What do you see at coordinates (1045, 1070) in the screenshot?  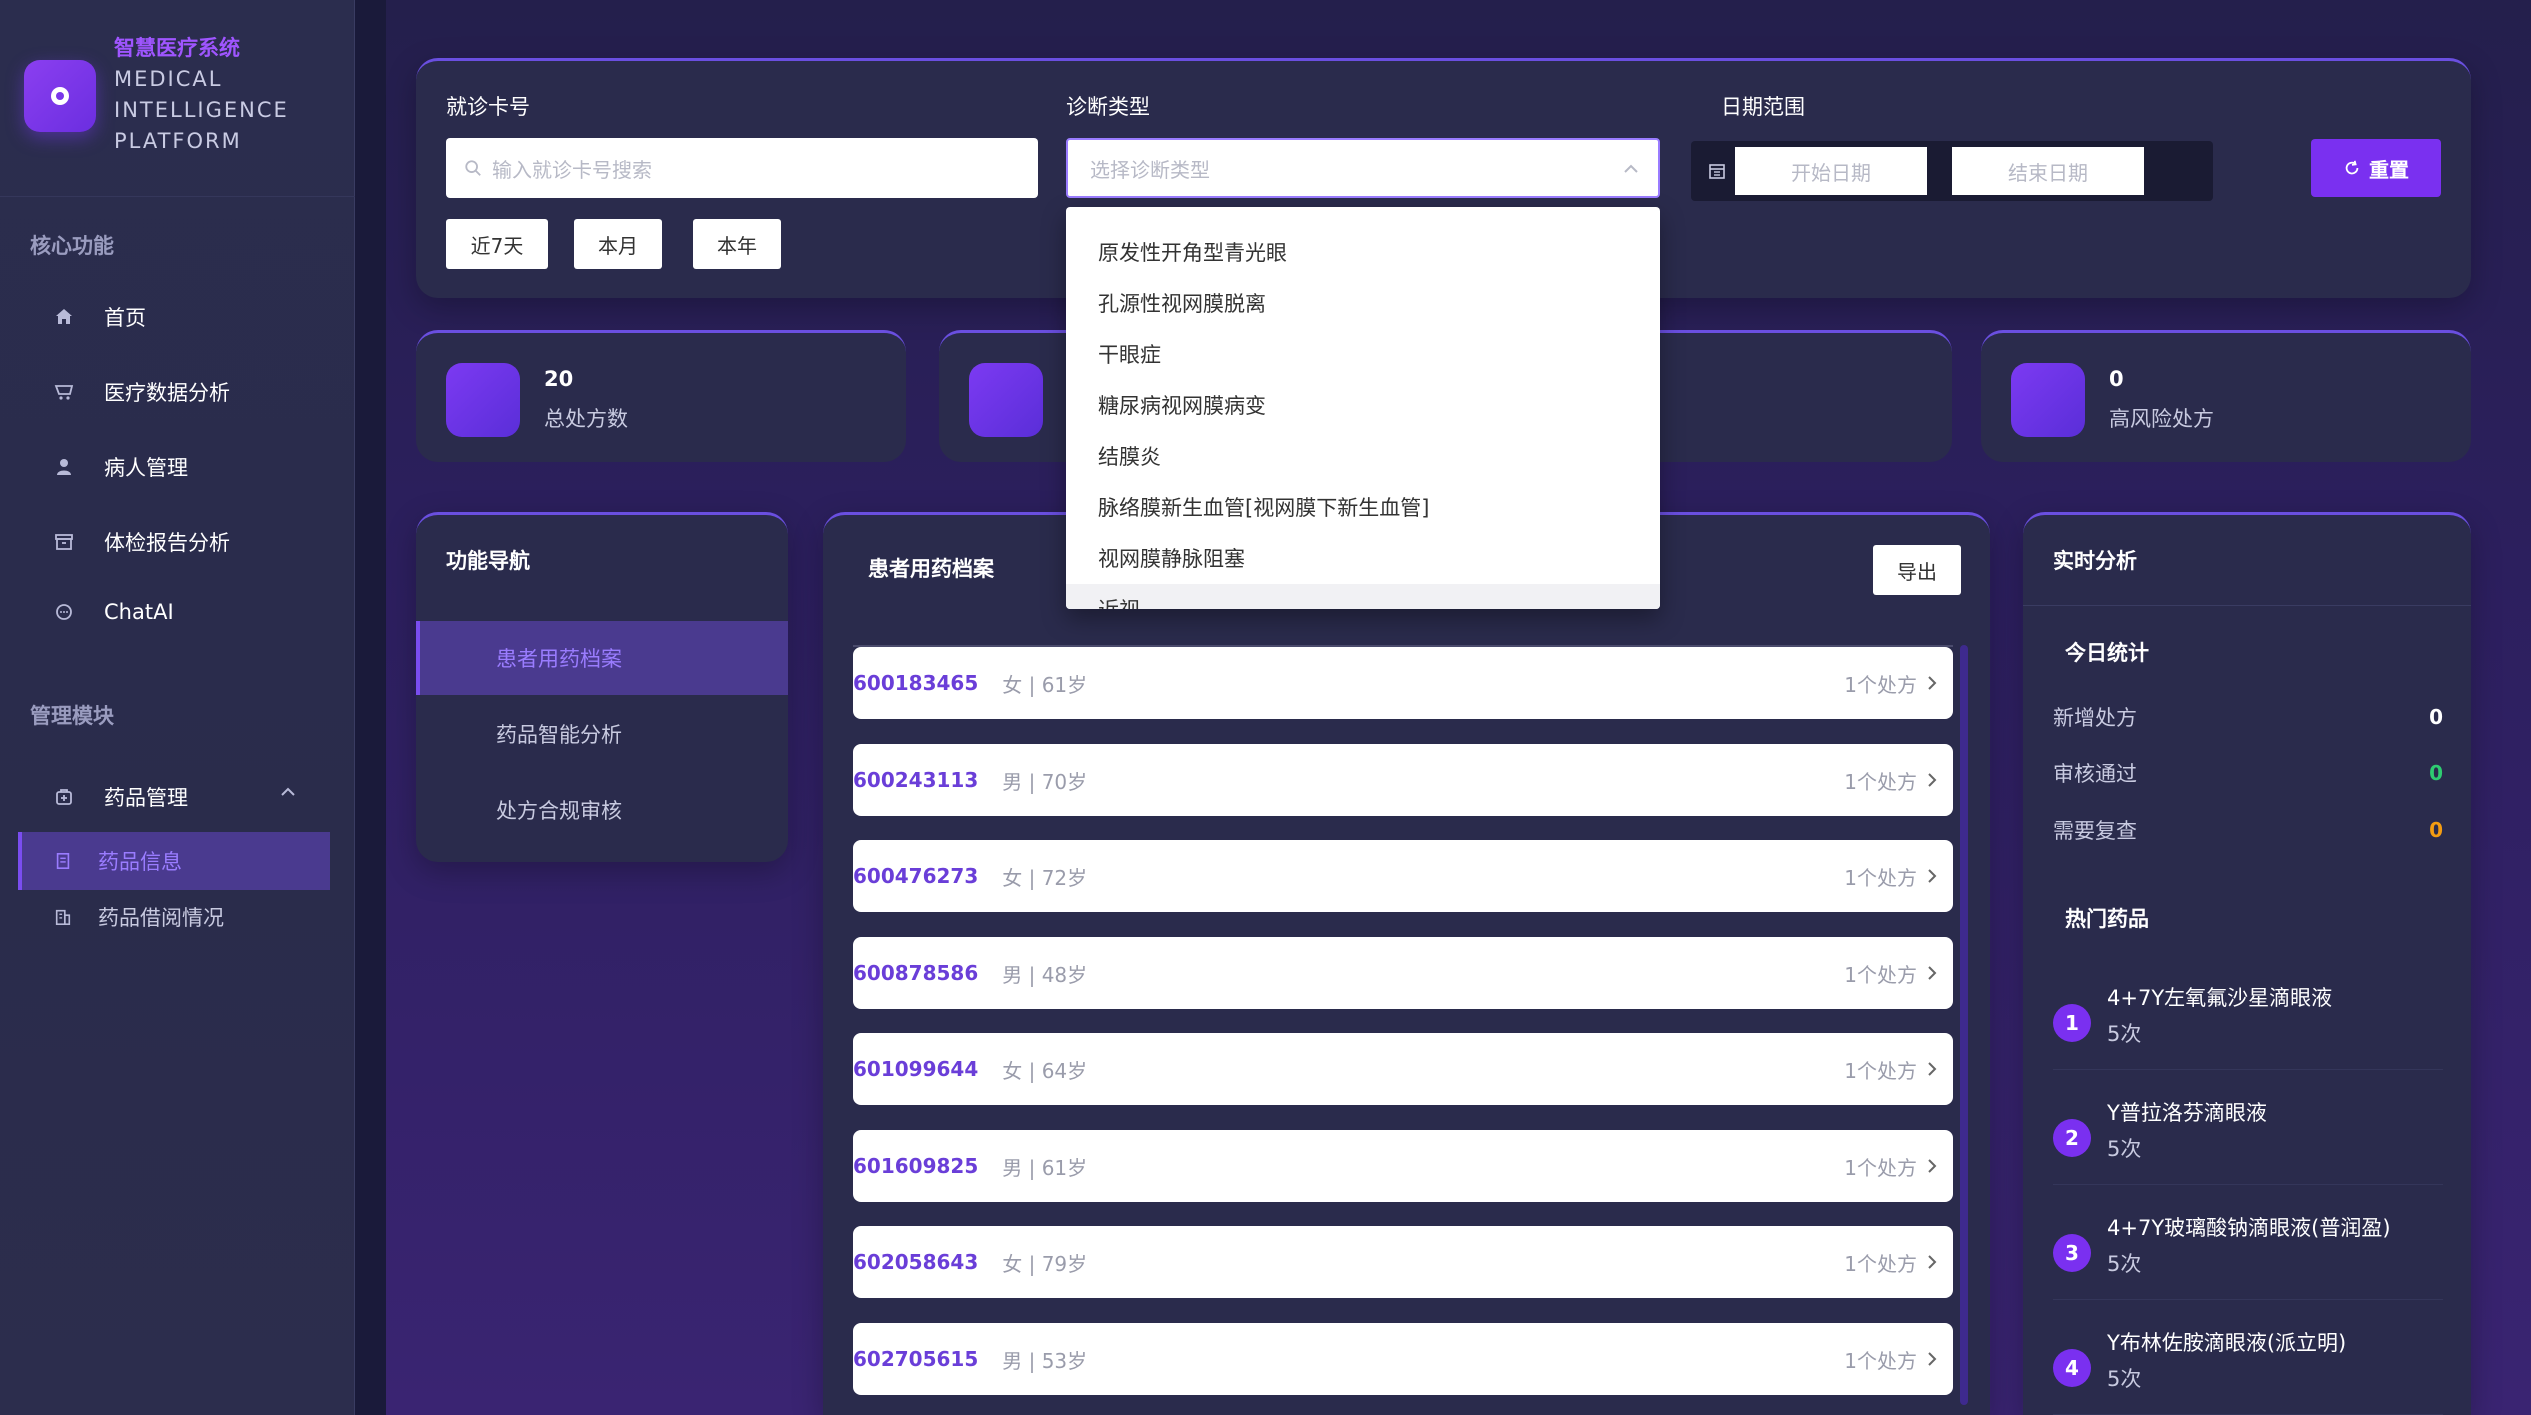 I see `row-patient-meta: 女 | 64岁` at bounding box center [1045, 1070].